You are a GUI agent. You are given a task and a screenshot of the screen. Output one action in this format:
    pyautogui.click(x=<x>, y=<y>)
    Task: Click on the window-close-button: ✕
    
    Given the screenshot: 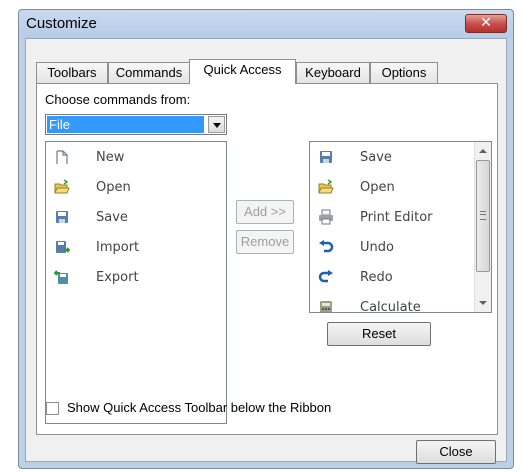 What is the action you would take?
    pyautogui.click(x=486, y=23)
    